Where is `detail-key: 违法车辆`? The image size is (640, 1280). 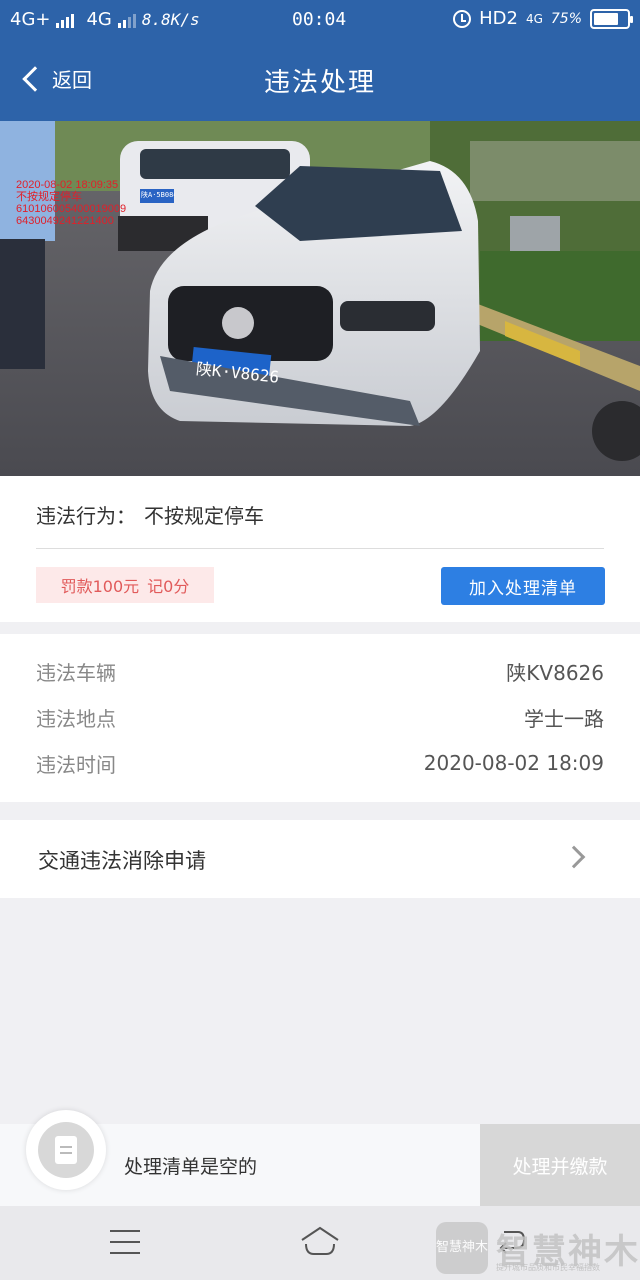
detail-key: 违法车辆 is located at coordinates (76, 672).